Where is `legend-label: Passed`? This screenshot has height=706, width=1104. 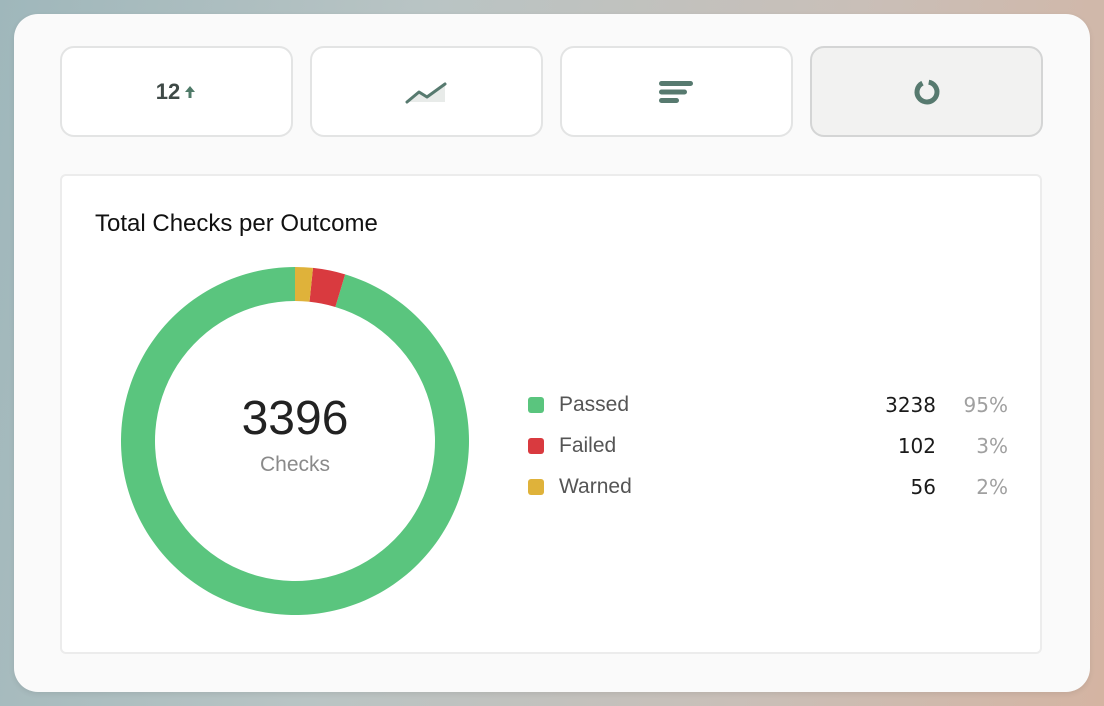 legend-label: Passed is located at coordinates (594, 404).